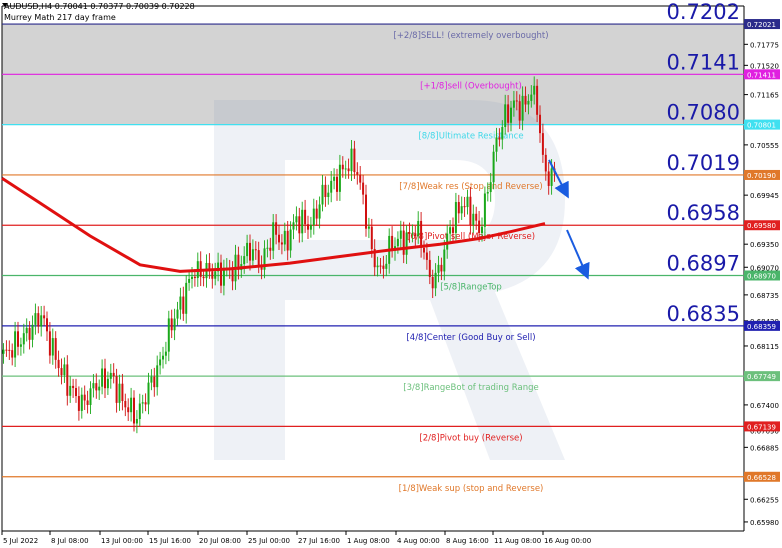  I want to click on murrey-level-label: [2/8]Pivot buy (Reverse), so click(470, 438).